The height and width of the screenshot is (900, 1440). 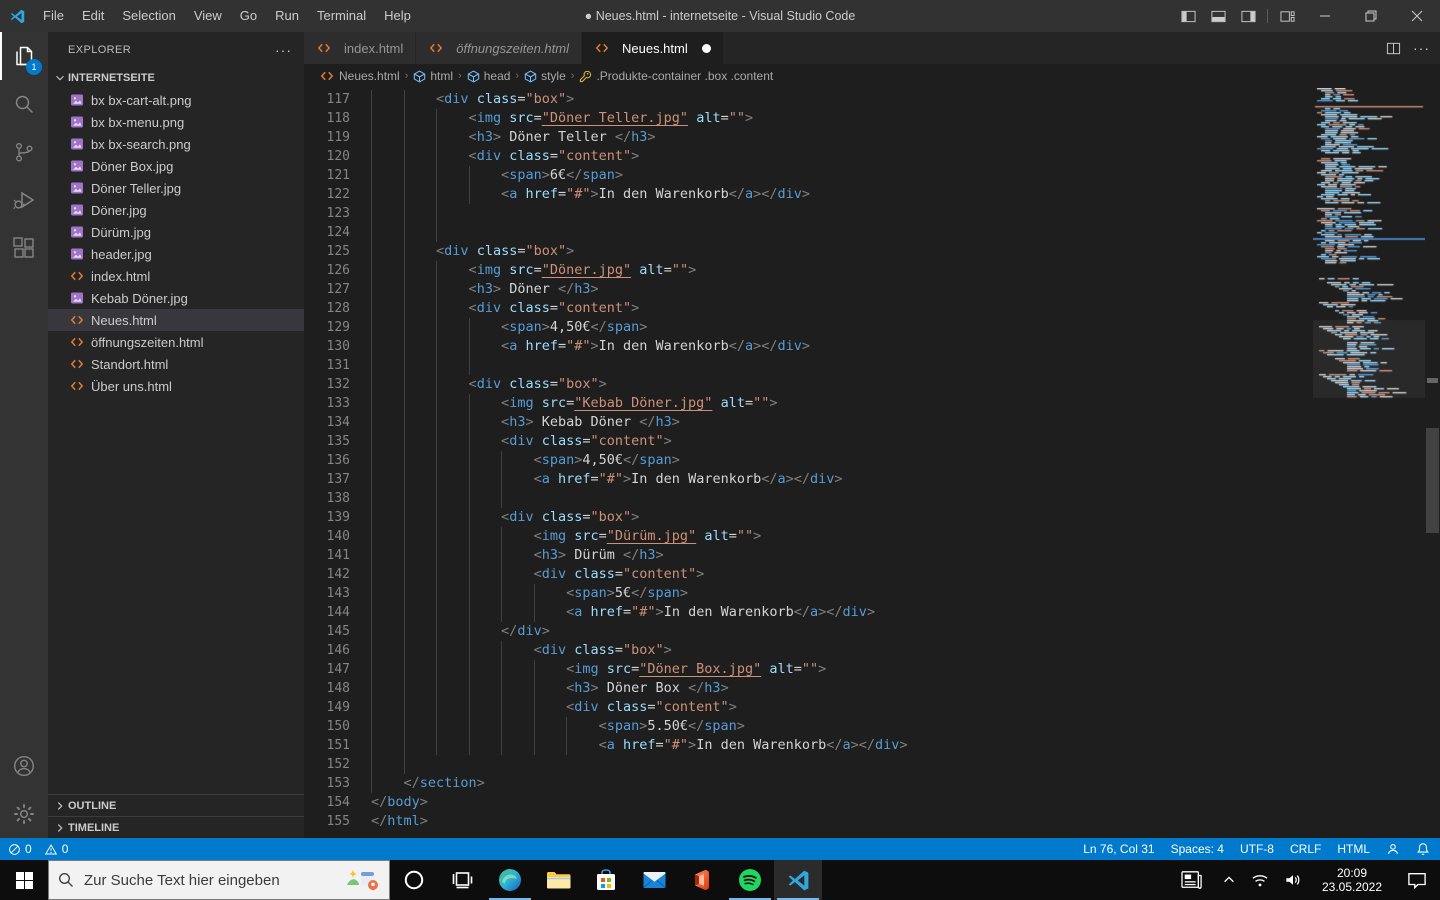 I want to click on code-line: 138, so click(x=872, y=498).